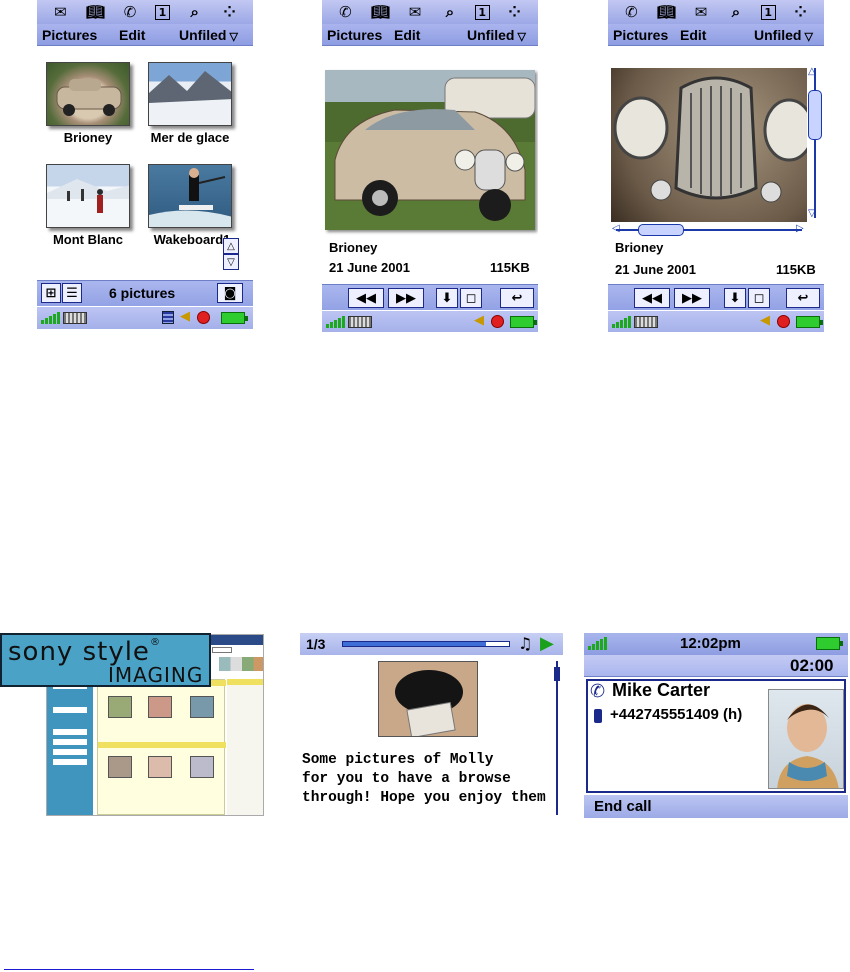  Describe the element at coordinates (129, 969) in the screenshot. I see `hyperlink-underline` at that location.